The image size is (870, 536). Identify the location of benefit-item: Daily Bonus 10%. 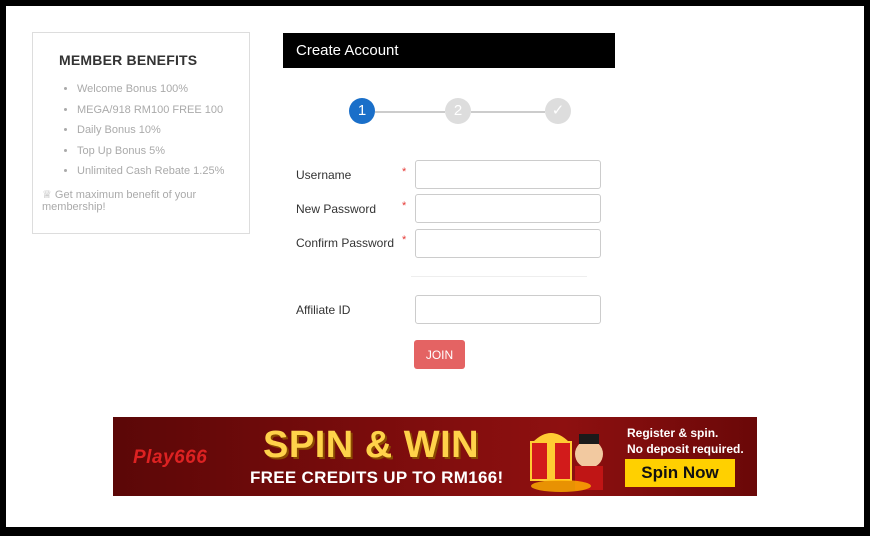
(150, 134).